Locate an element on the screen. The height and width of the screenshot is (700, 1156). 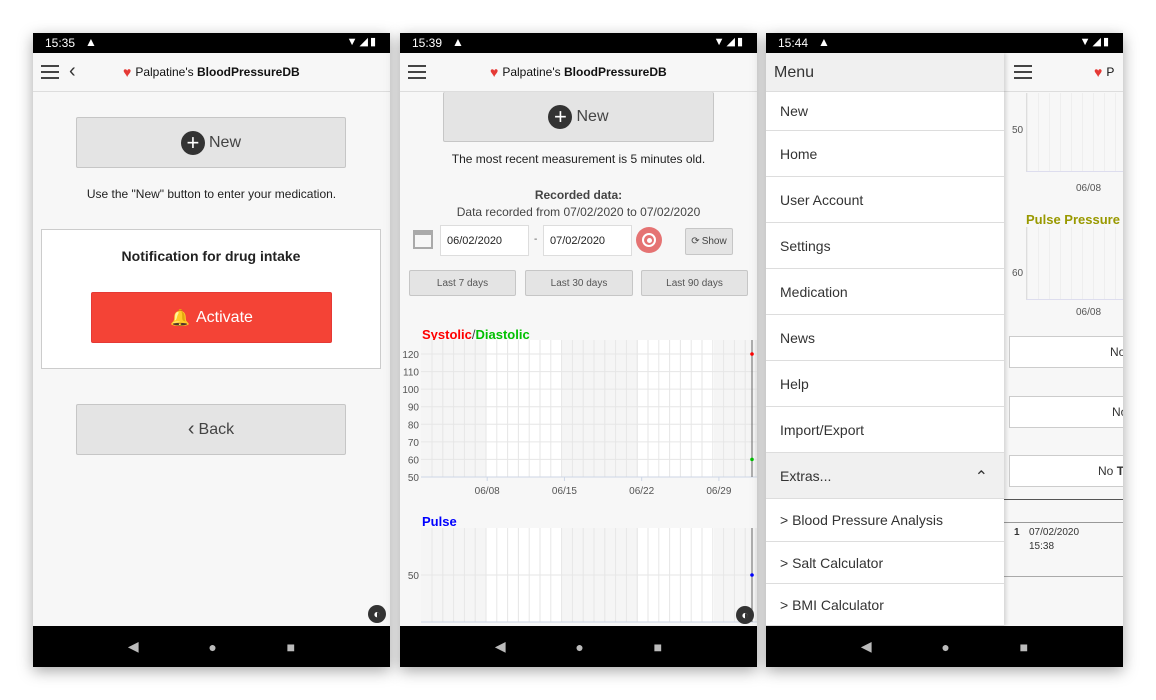
x-tick-label: 06/22 is located at coordinates (641, 491).